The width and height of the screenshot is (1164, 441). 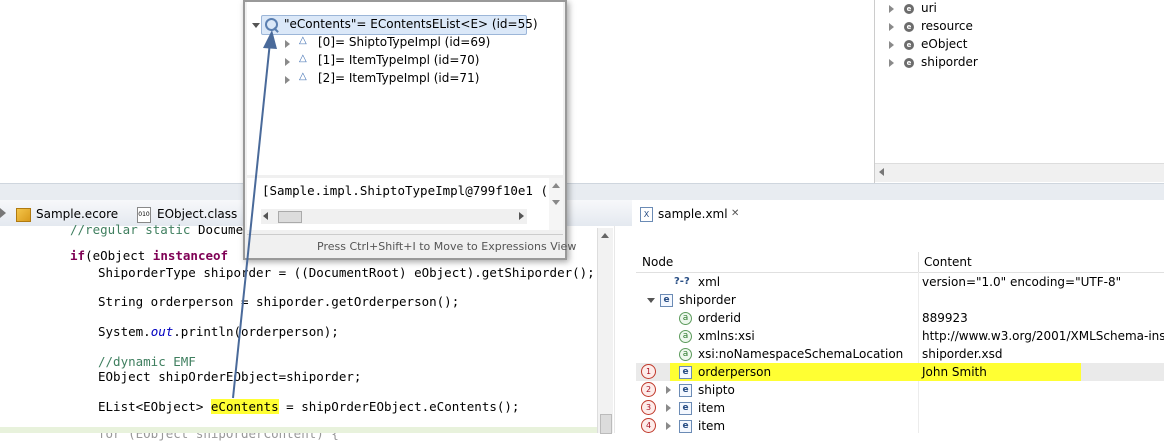 I want to click on arrow-line, so click(x=251, y=220).